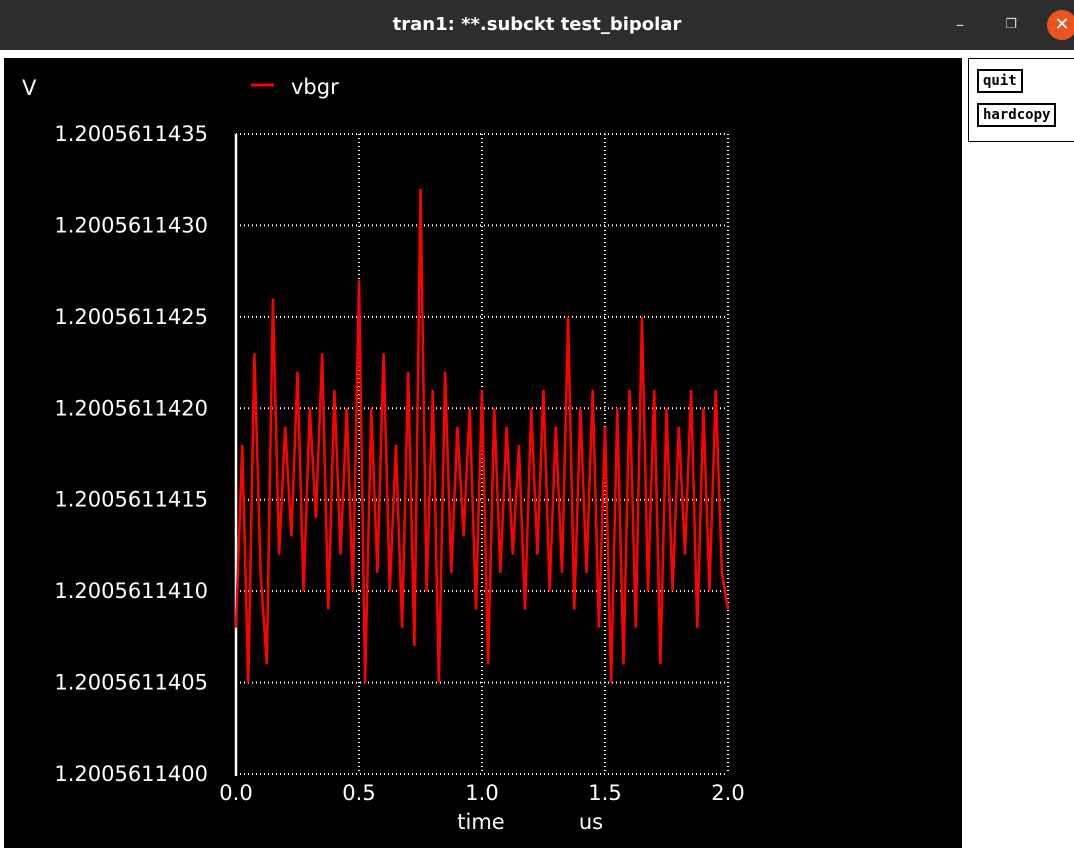  What do you see at coordinates (358, 793) in the screenshot?
I see `x-tick-label: 0.5` at bounding box center [358, 793].